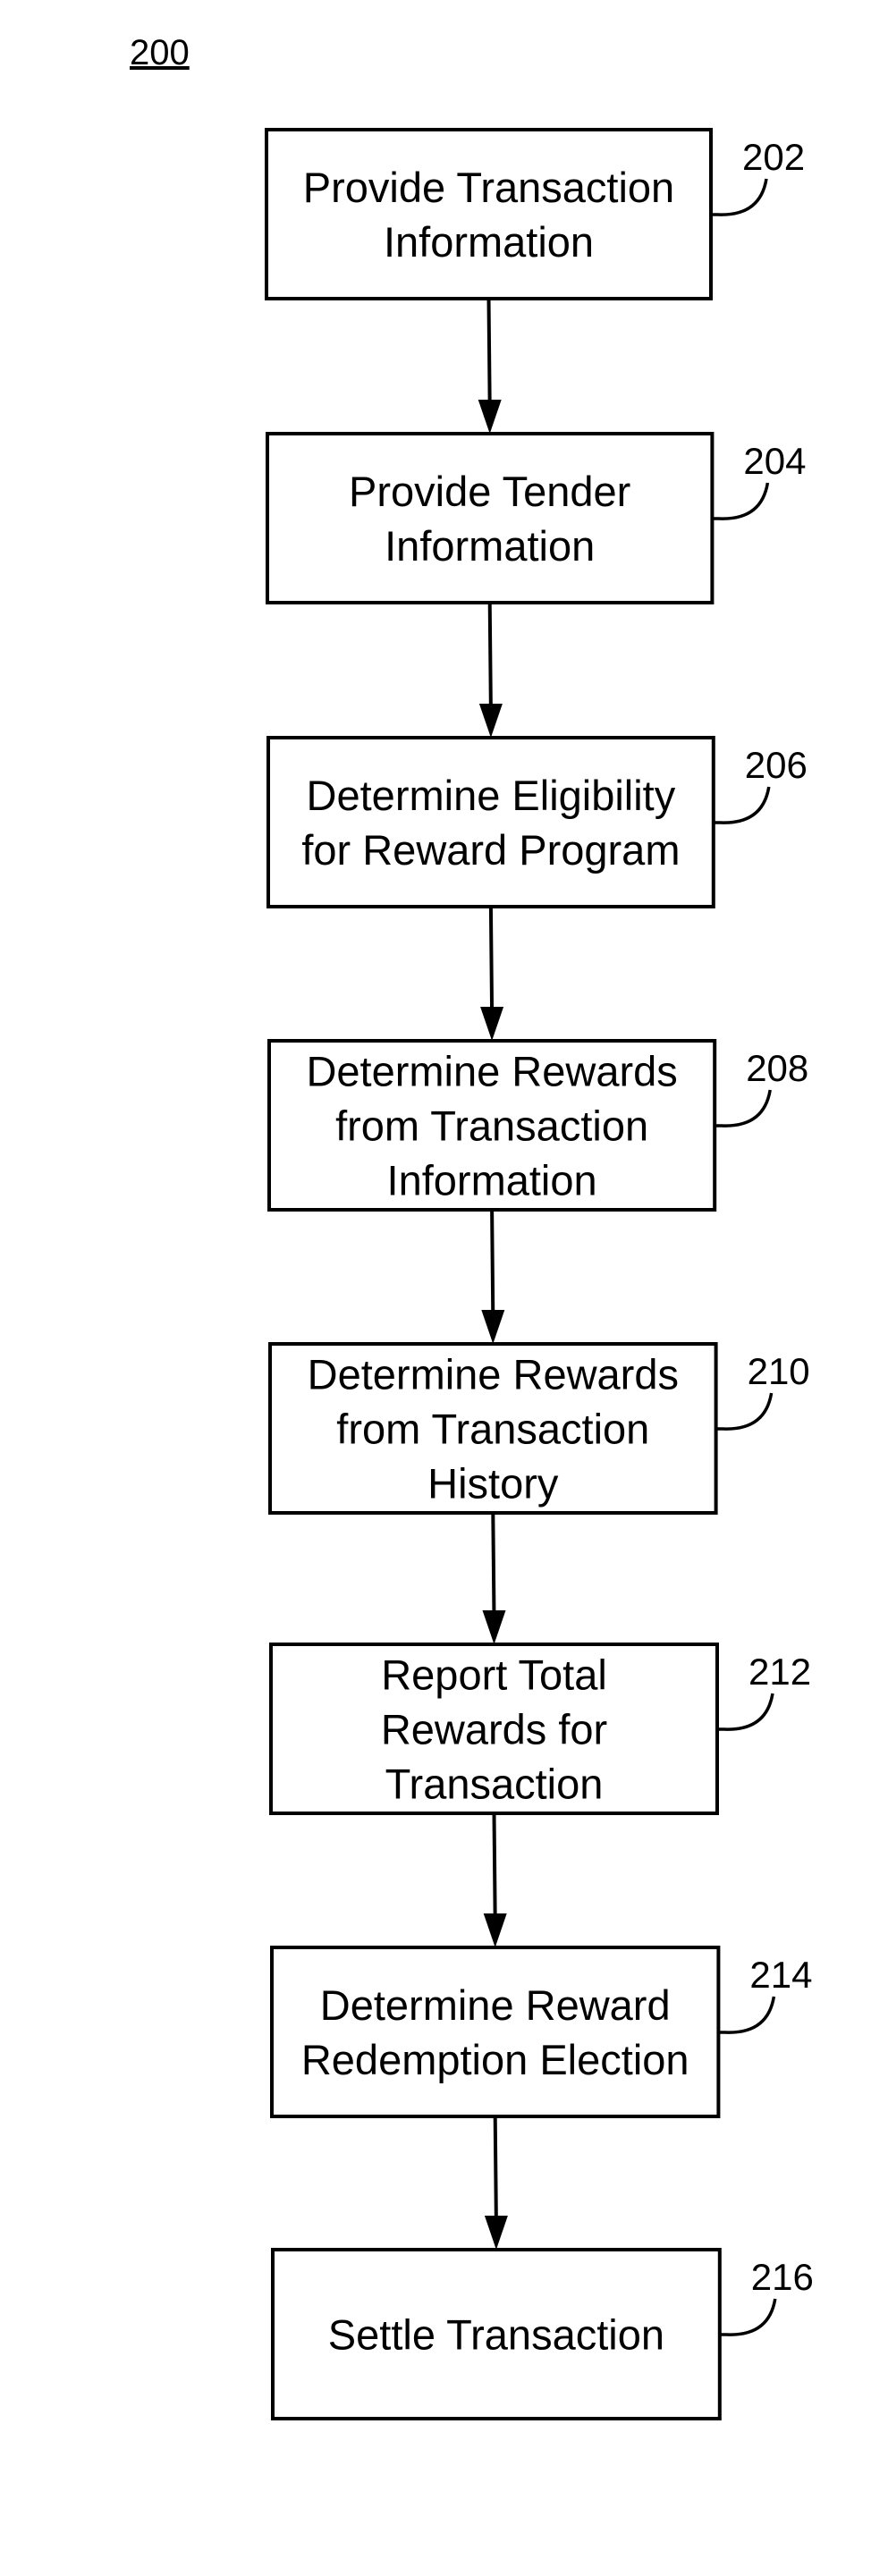 The width and height of the screenshot is (888, 2576). What do you see at coordinates (494, 1675) in the screenshot?
I see `process-box-label-line: Report Total` at bounding box center [494, 1675].